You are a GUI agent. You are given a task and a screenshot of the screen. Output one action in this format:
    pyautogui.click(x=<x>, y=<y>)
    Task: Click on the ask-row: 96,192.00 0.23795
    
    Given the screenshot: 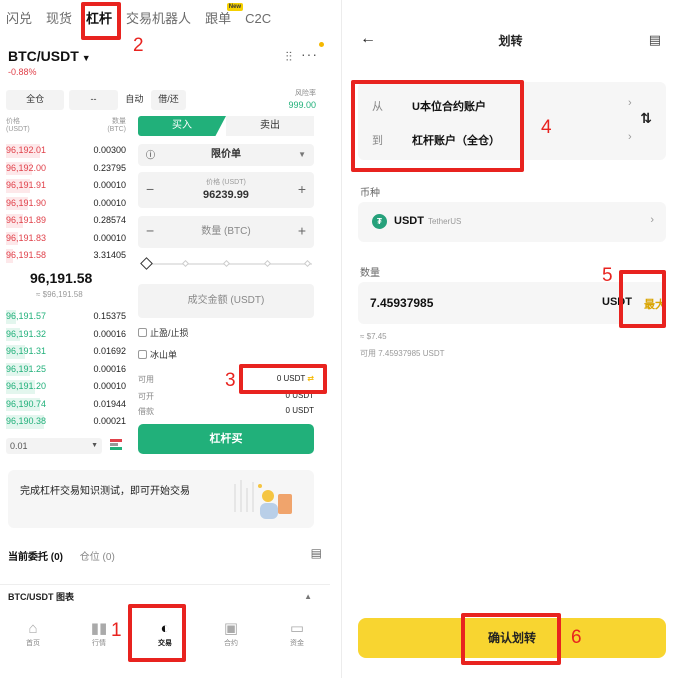 What is the action you would take?
    pyautogui.click(x=66, y=169)
    